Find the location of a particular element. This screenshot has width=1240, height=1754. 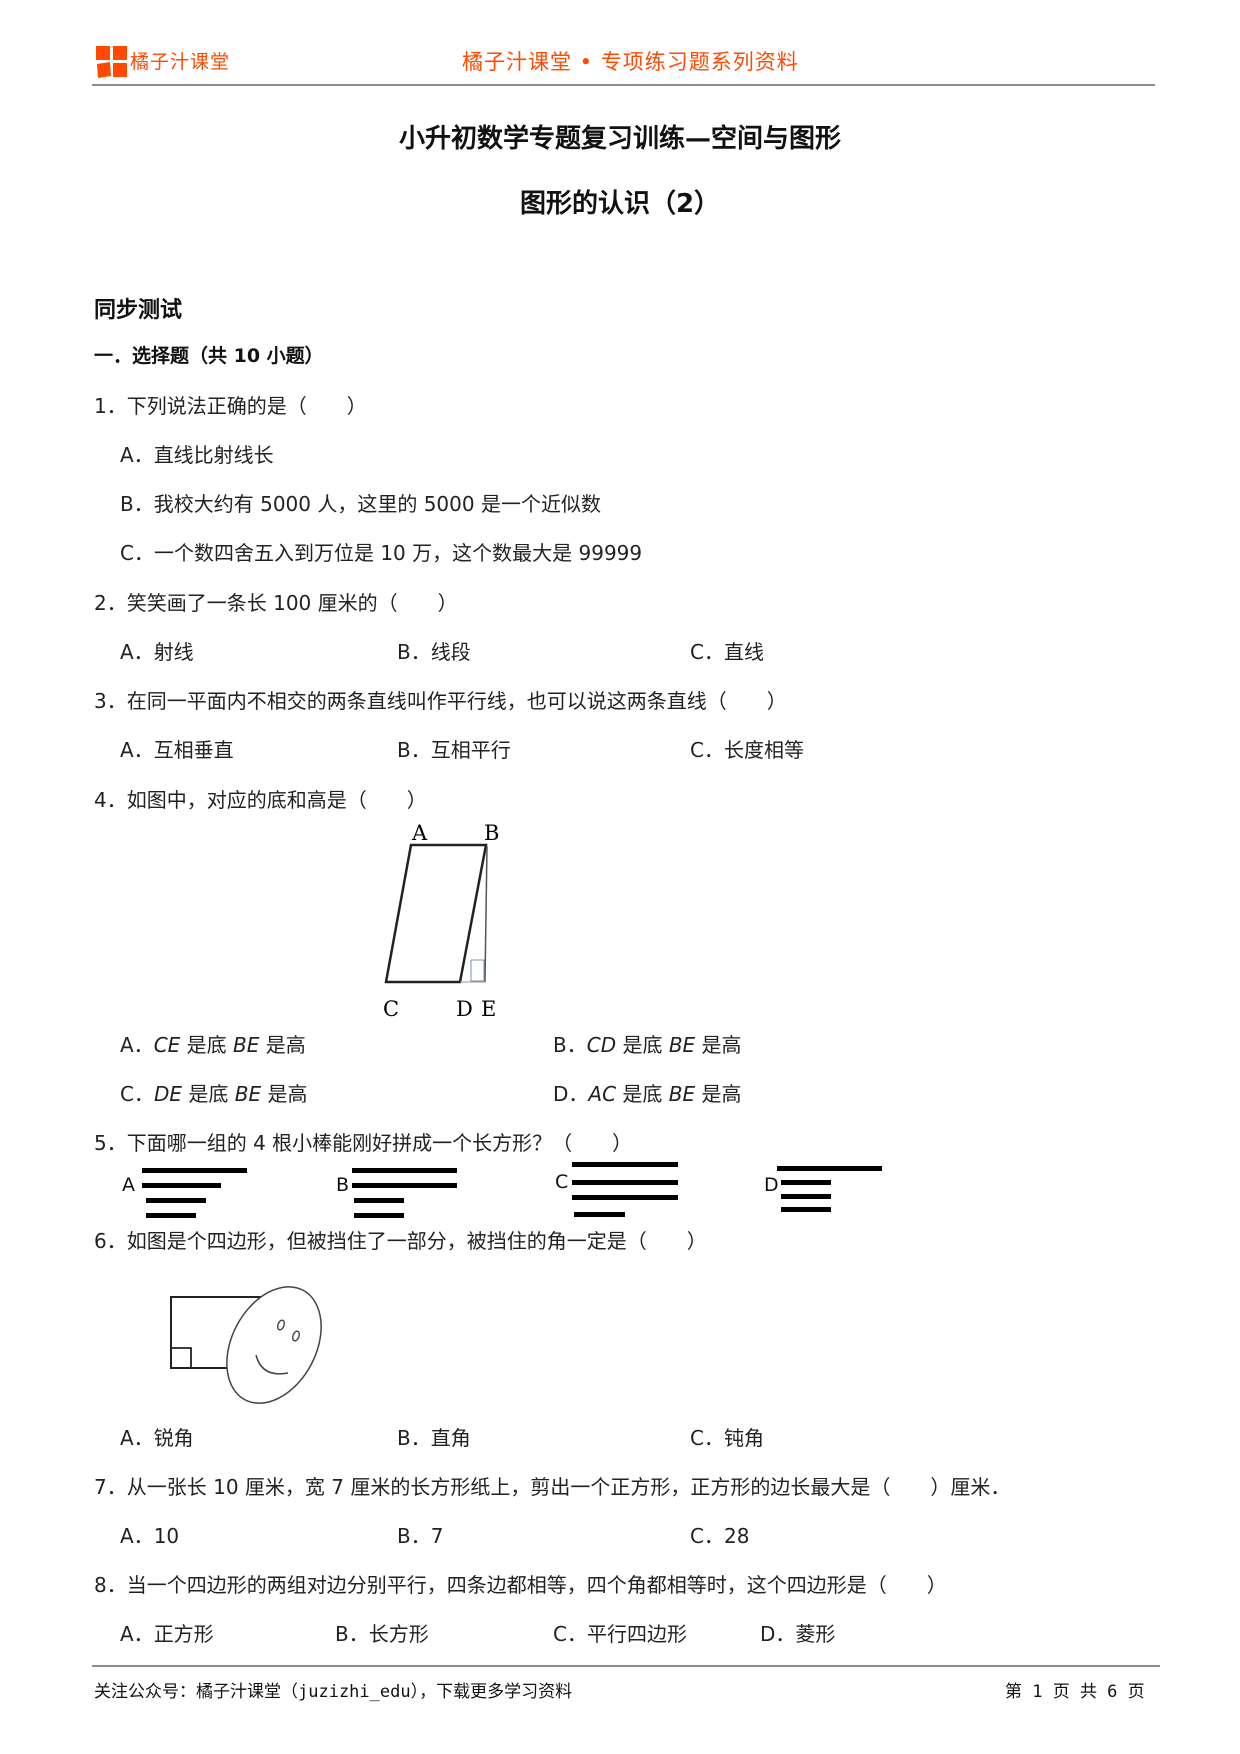

option-b: B．7 is located at coordinates (420, 1534).